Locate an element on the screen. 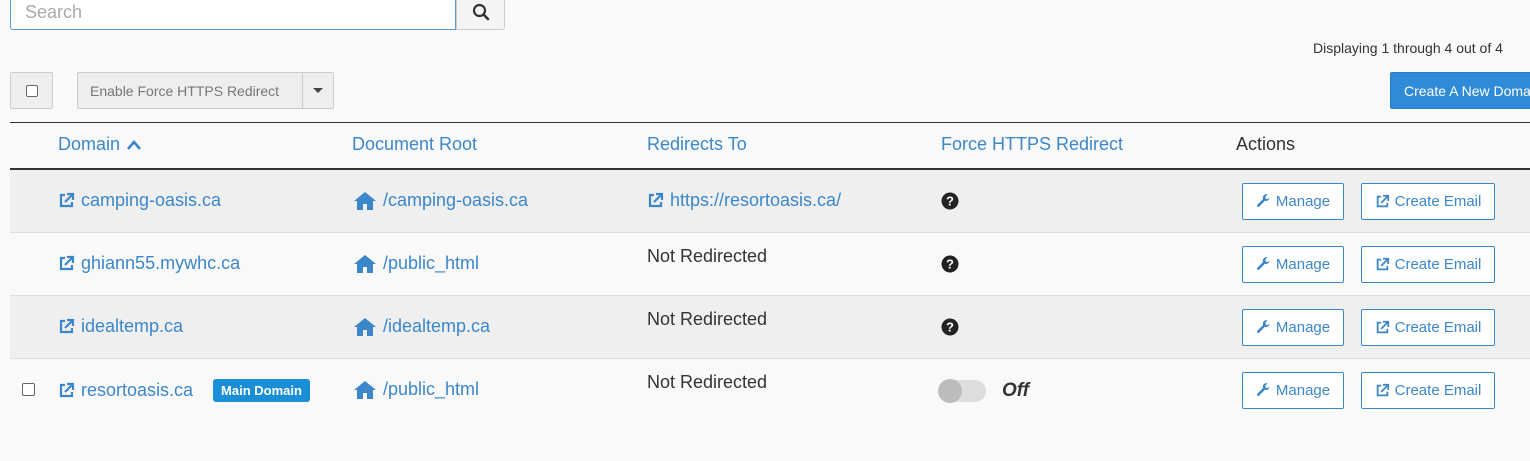 This screenshot has width=1530, height=461. header-force-https: Force HTTPS Redirect is located at coordinates (1032, 144).